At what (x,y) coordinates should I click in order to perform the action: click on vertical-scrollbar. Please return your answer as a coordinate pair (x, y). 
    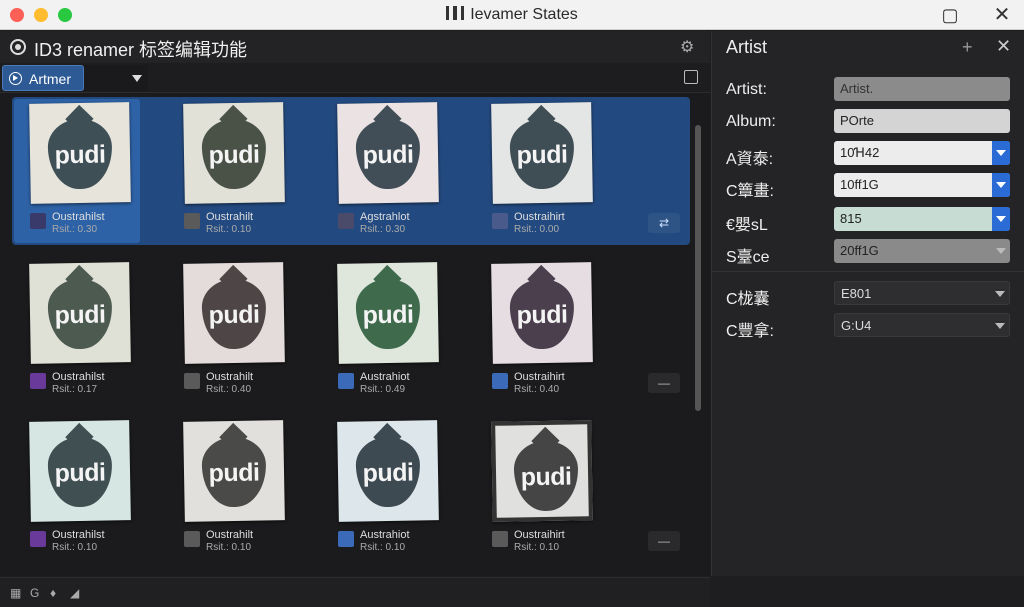
    Looking at the image, I should click on (698, 330).